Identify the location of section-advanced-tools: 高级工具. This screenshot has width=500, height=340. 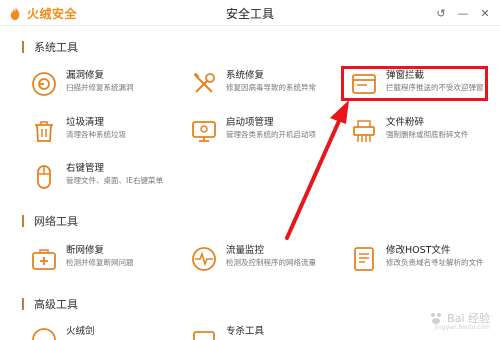
(50, 304).